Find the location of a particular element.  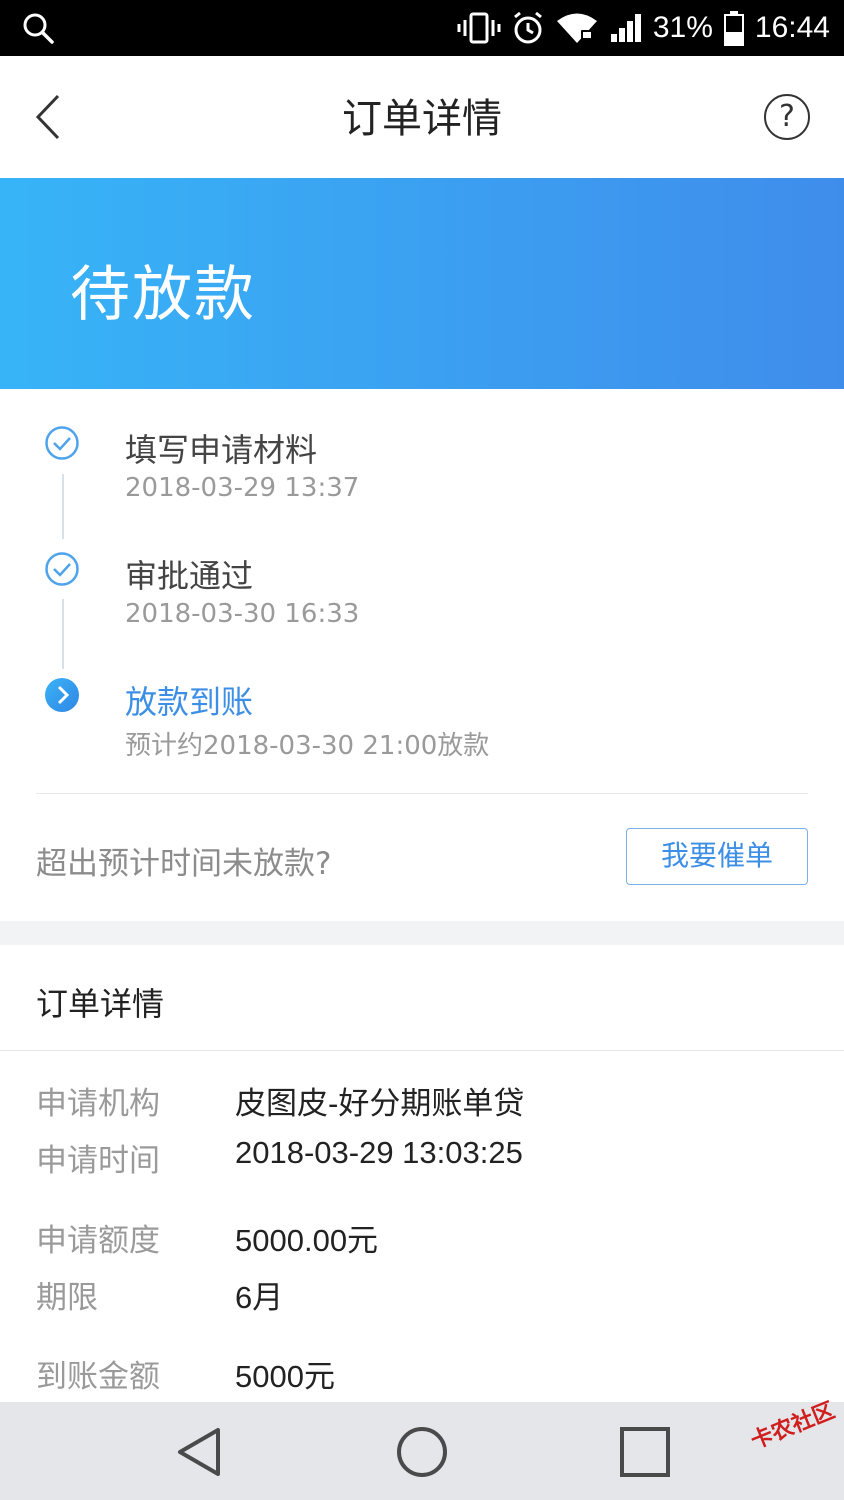

timeline-step-time: 2018-03-29 13:37 is located at coordinates (242, 488).